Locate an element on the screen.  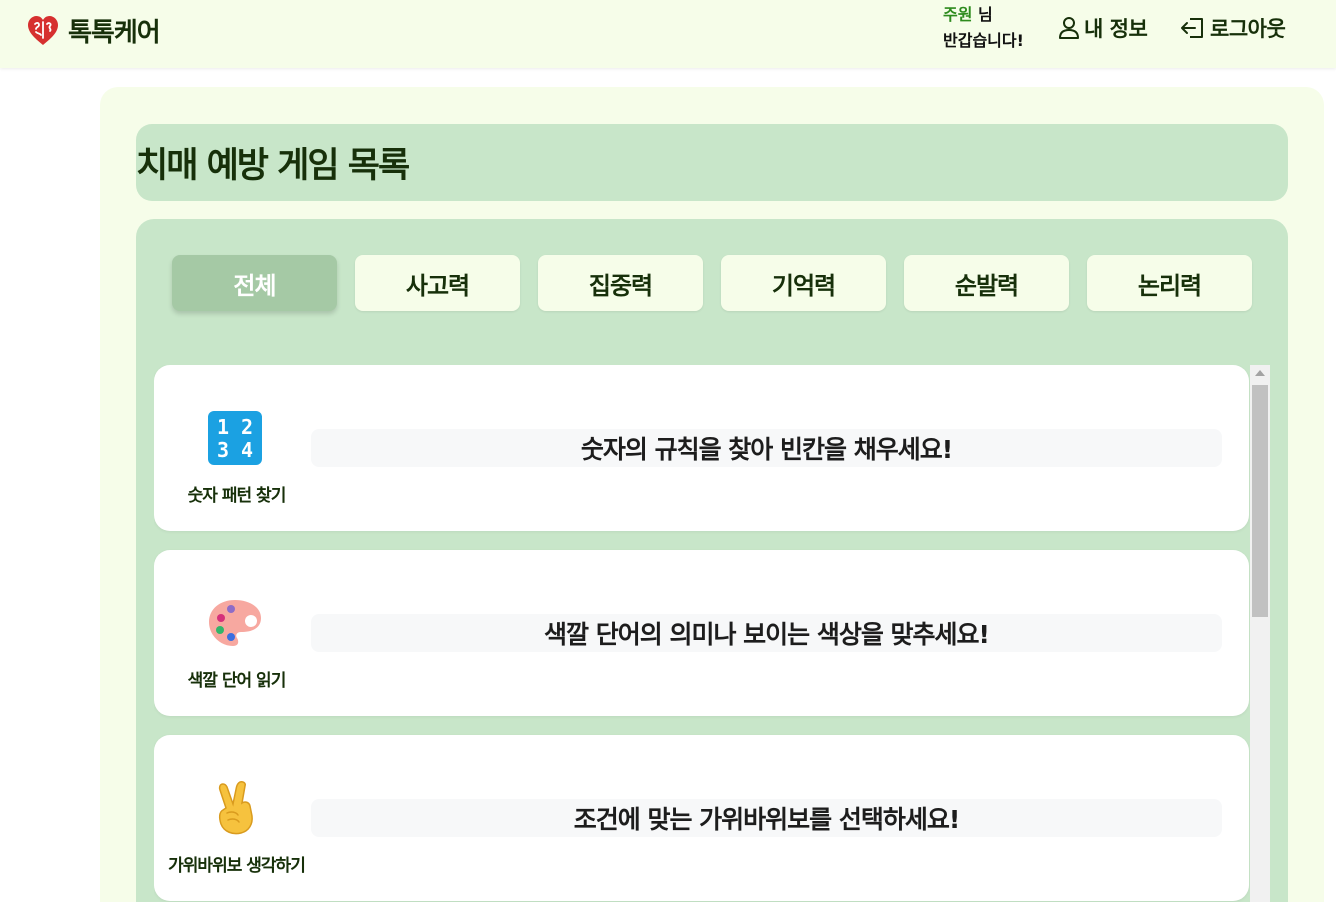
scroll-up-arrow-icon is located at coordinates (1260, 373).